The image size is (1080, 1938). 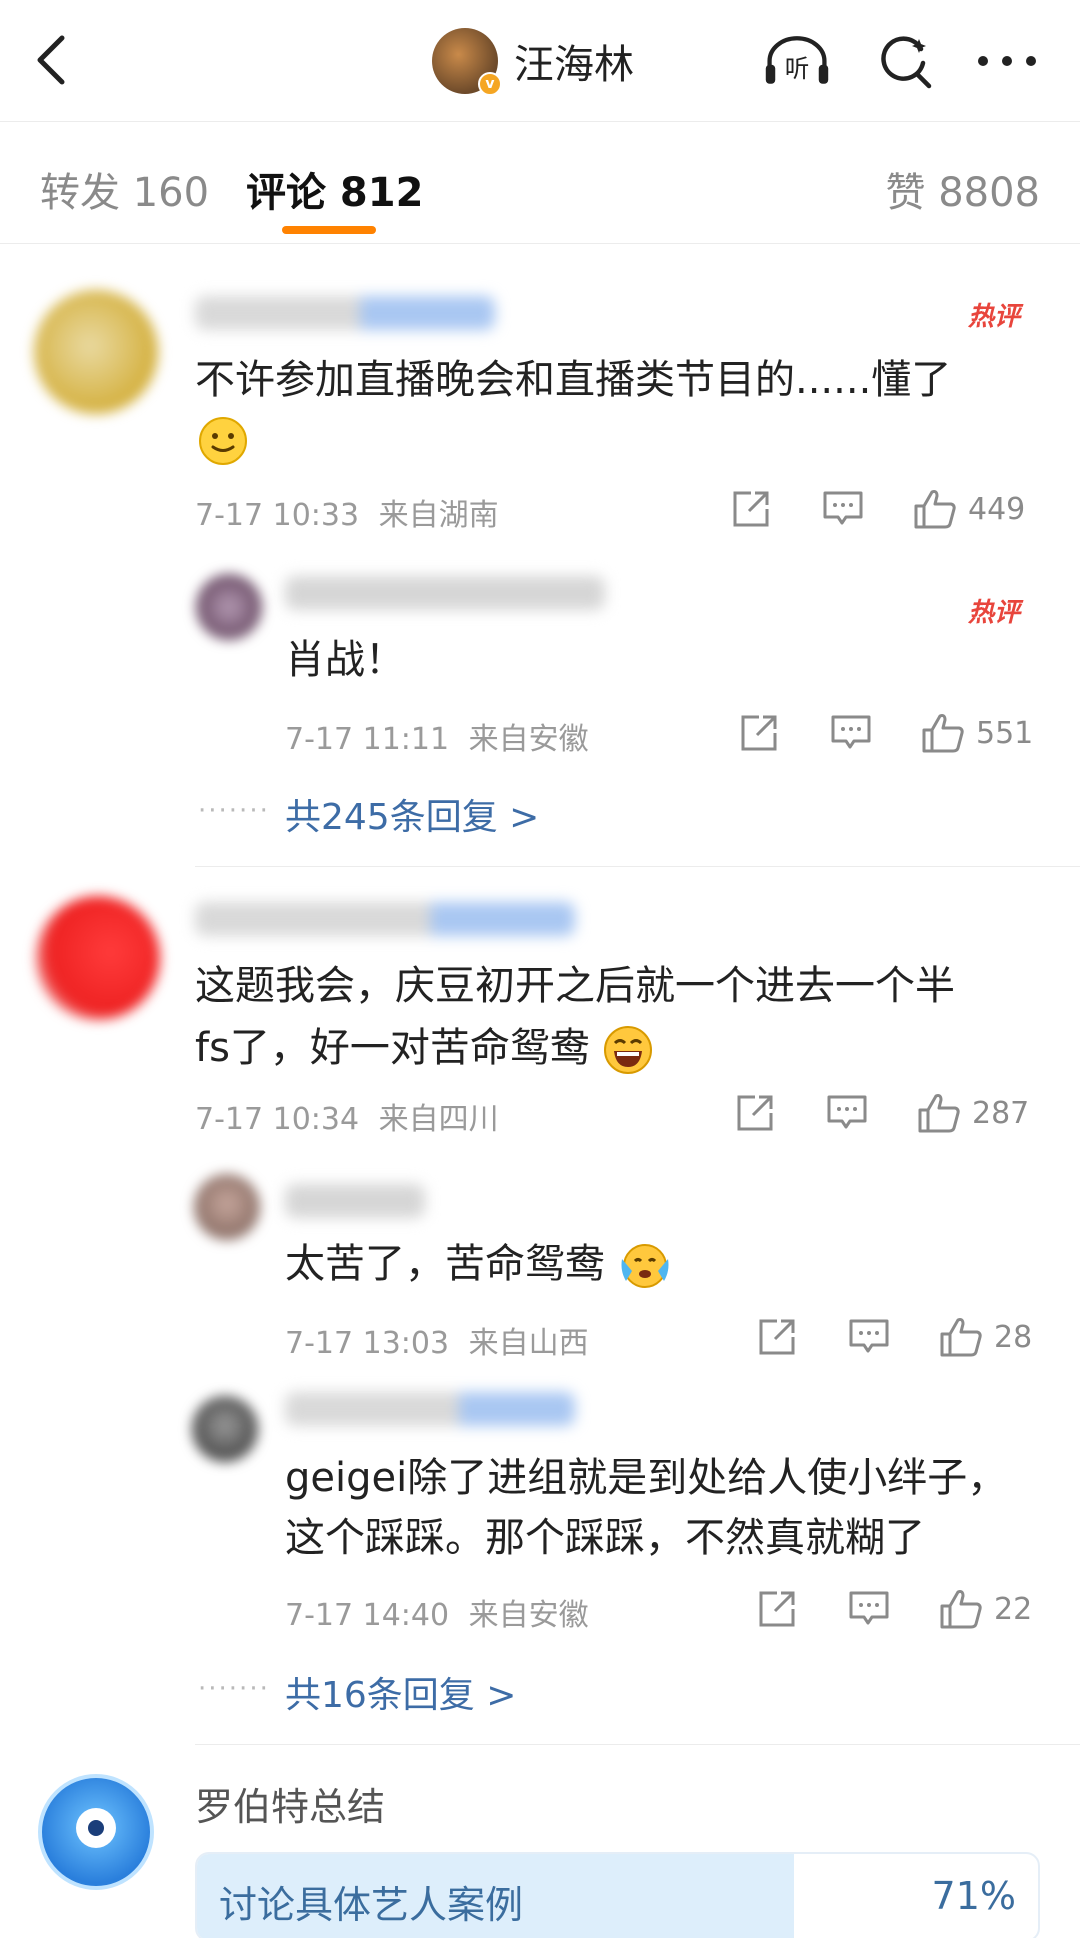 I want to click on like-count: 449, so click(x=997, y=509).